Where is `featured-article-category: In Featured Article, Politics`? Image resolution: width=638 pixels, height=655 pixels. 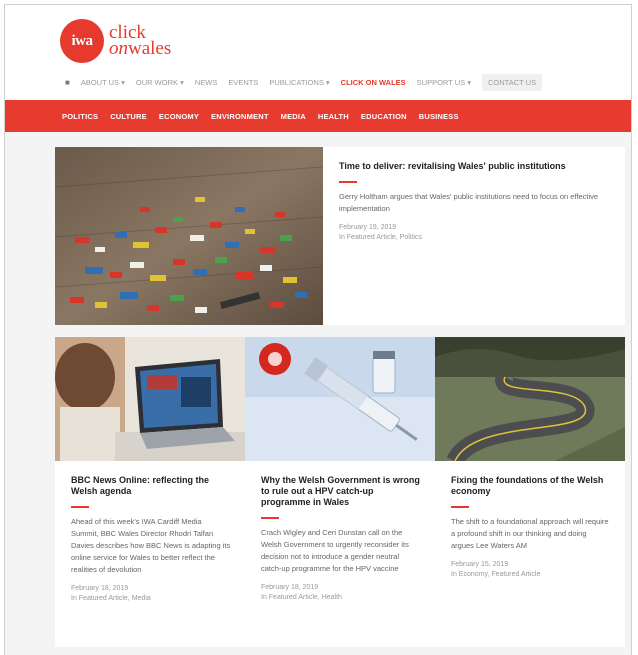
featured-article-category: In Featured Article, Politics is located at coordinates (476, 238).